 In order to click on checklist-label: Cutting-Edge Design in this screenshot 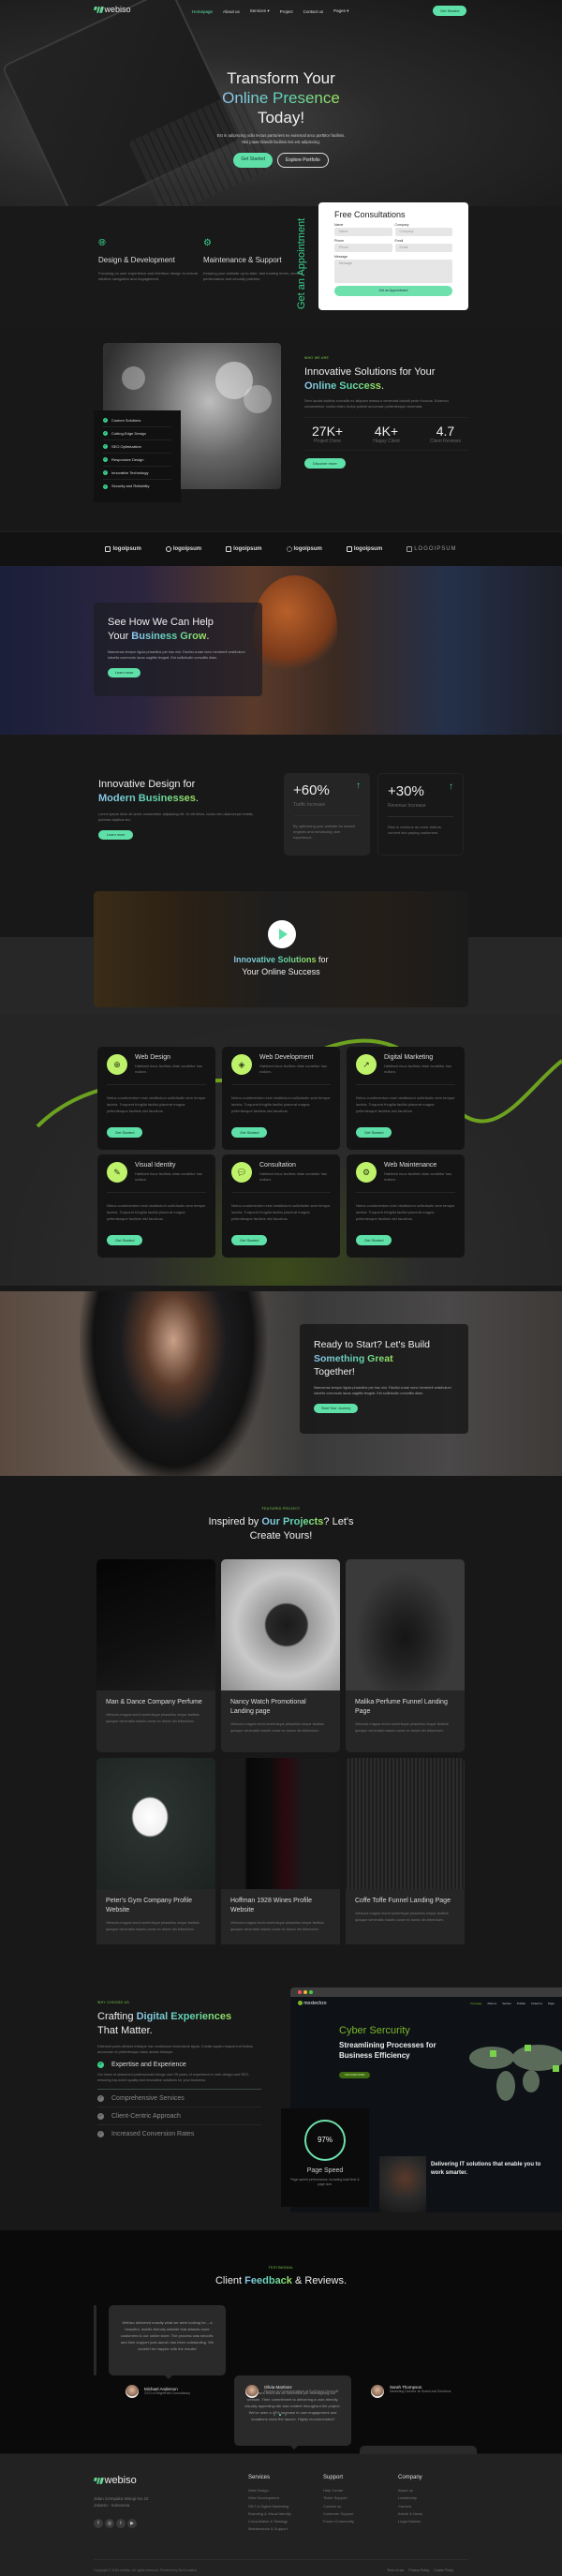, I will do `click(128, 433)`.